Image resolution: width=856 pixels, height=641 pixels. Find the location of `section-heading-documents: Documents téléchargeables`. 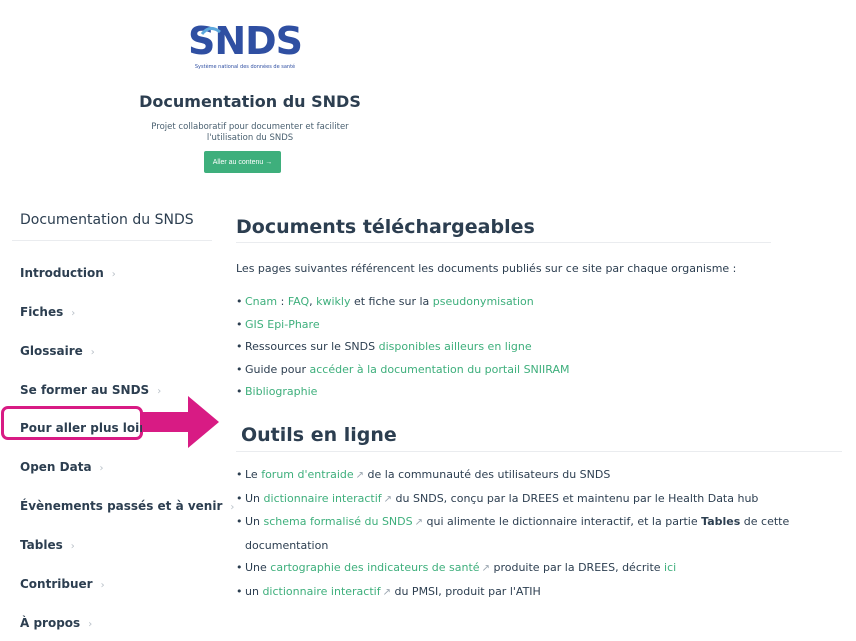

section-heading-documents: Documents téléchargeables is located at coordinates (385, 227).